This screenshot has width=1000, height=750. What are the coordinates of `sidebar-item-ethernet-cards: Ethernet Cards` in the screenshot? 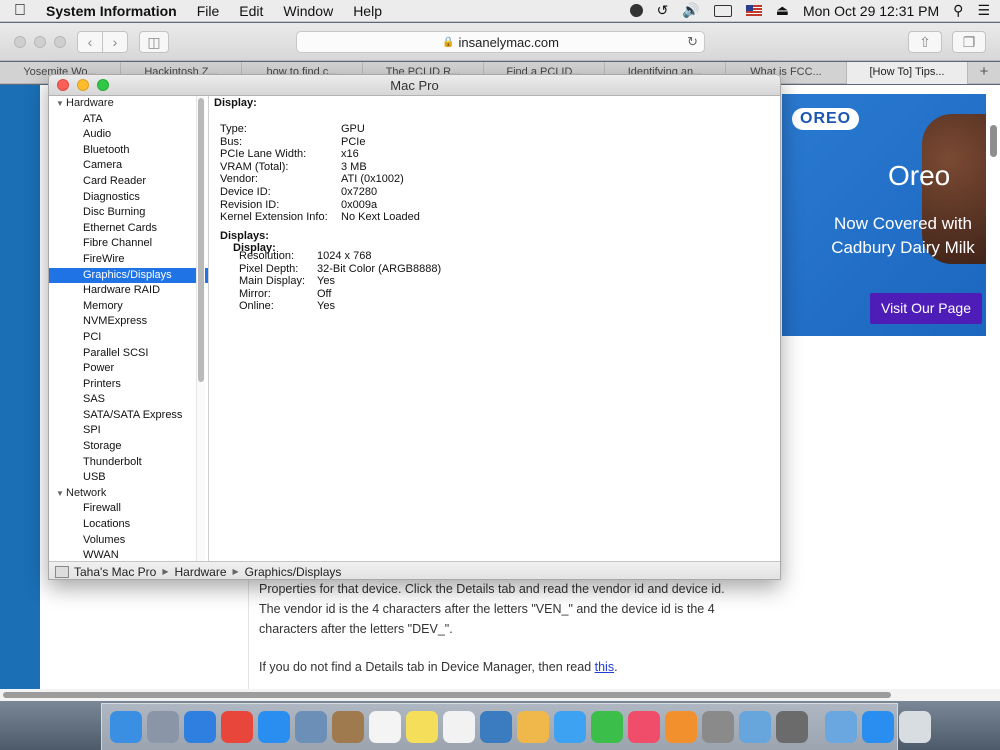 It's located at (128, 229).